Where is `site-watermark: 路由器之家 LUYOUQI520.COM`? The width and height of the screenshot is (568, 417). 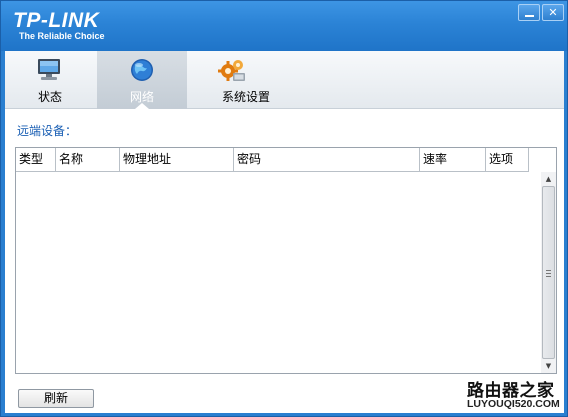 site-watermark: 路由器之家 LUYOUQI520.COM is located at coordinates (515, 395).